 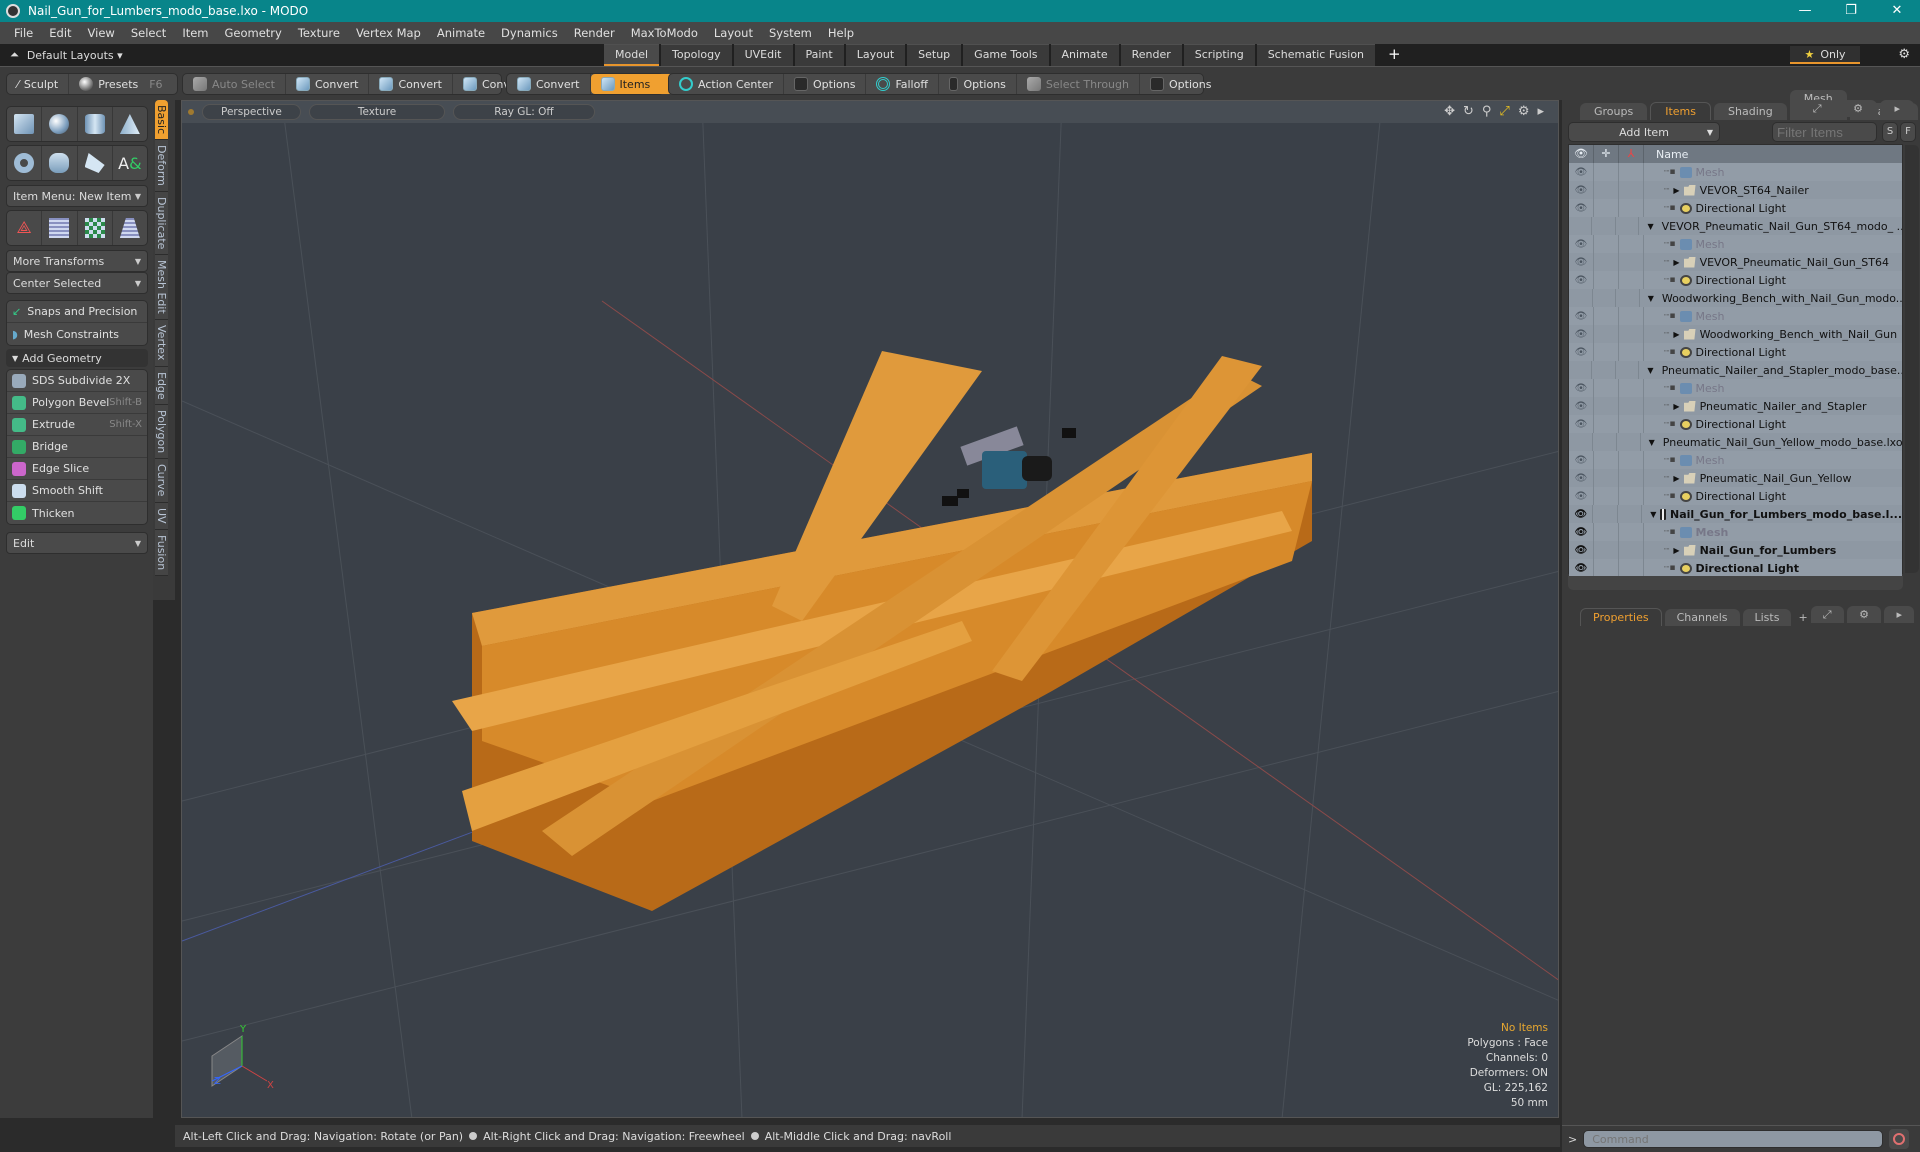 What do you see at coordinates (1824, 132) in the screenshot?
I see `filter-items-input` at bounding box center [1824, 132].